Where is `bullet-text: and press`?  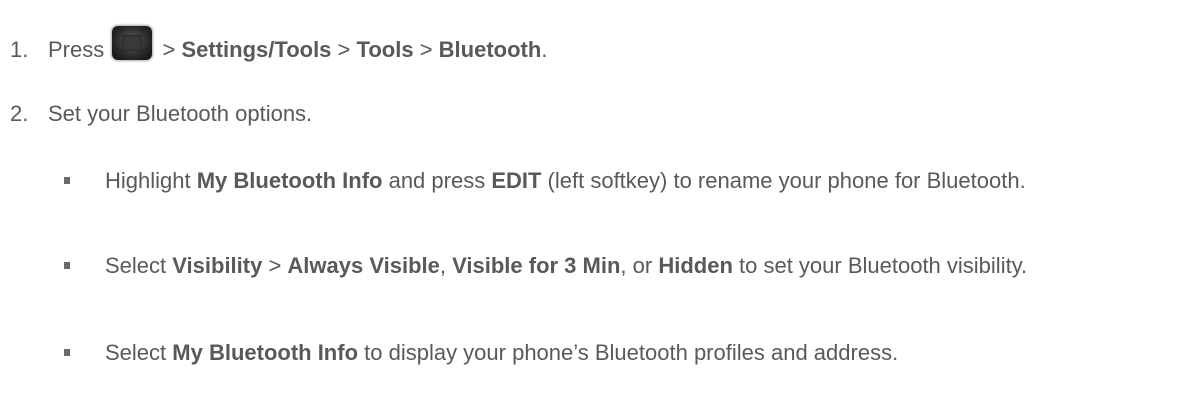
bullet-text: and press is located at coordinates (437, 180).